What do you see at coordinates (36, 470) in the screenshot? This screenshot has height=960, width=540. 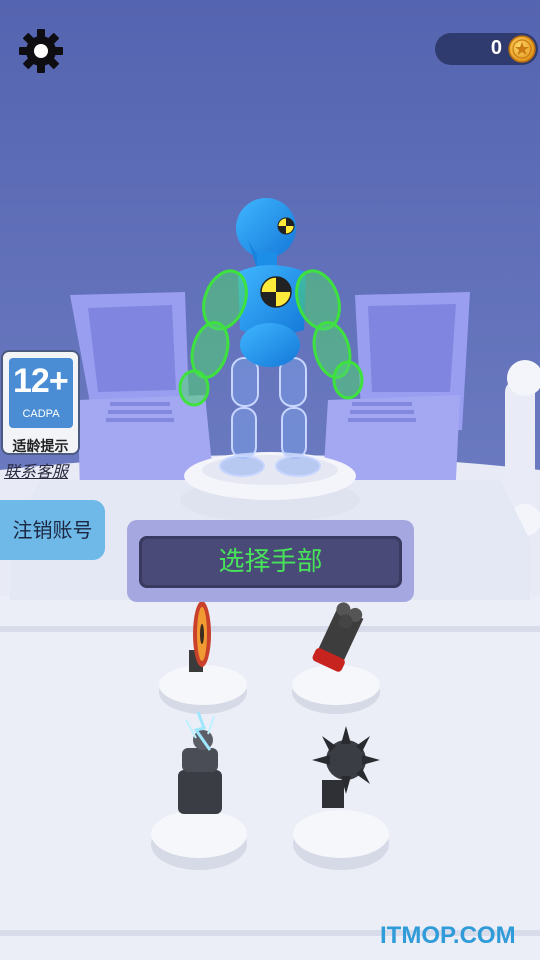 I see `contact-support-link: 联系客服` at bounding box center [36, 470].